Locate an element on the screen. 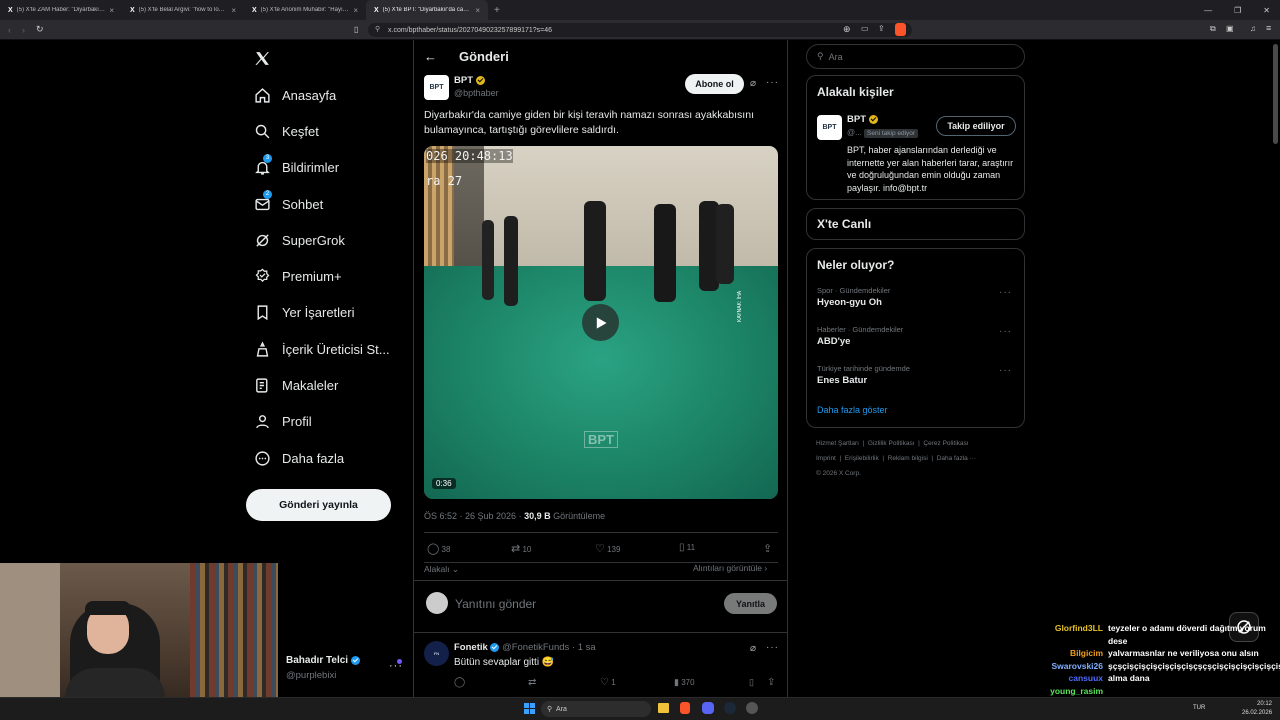 The image size is (1280, 720). footer-link: Reklam bilgisi is located at coordinates (908, 458).